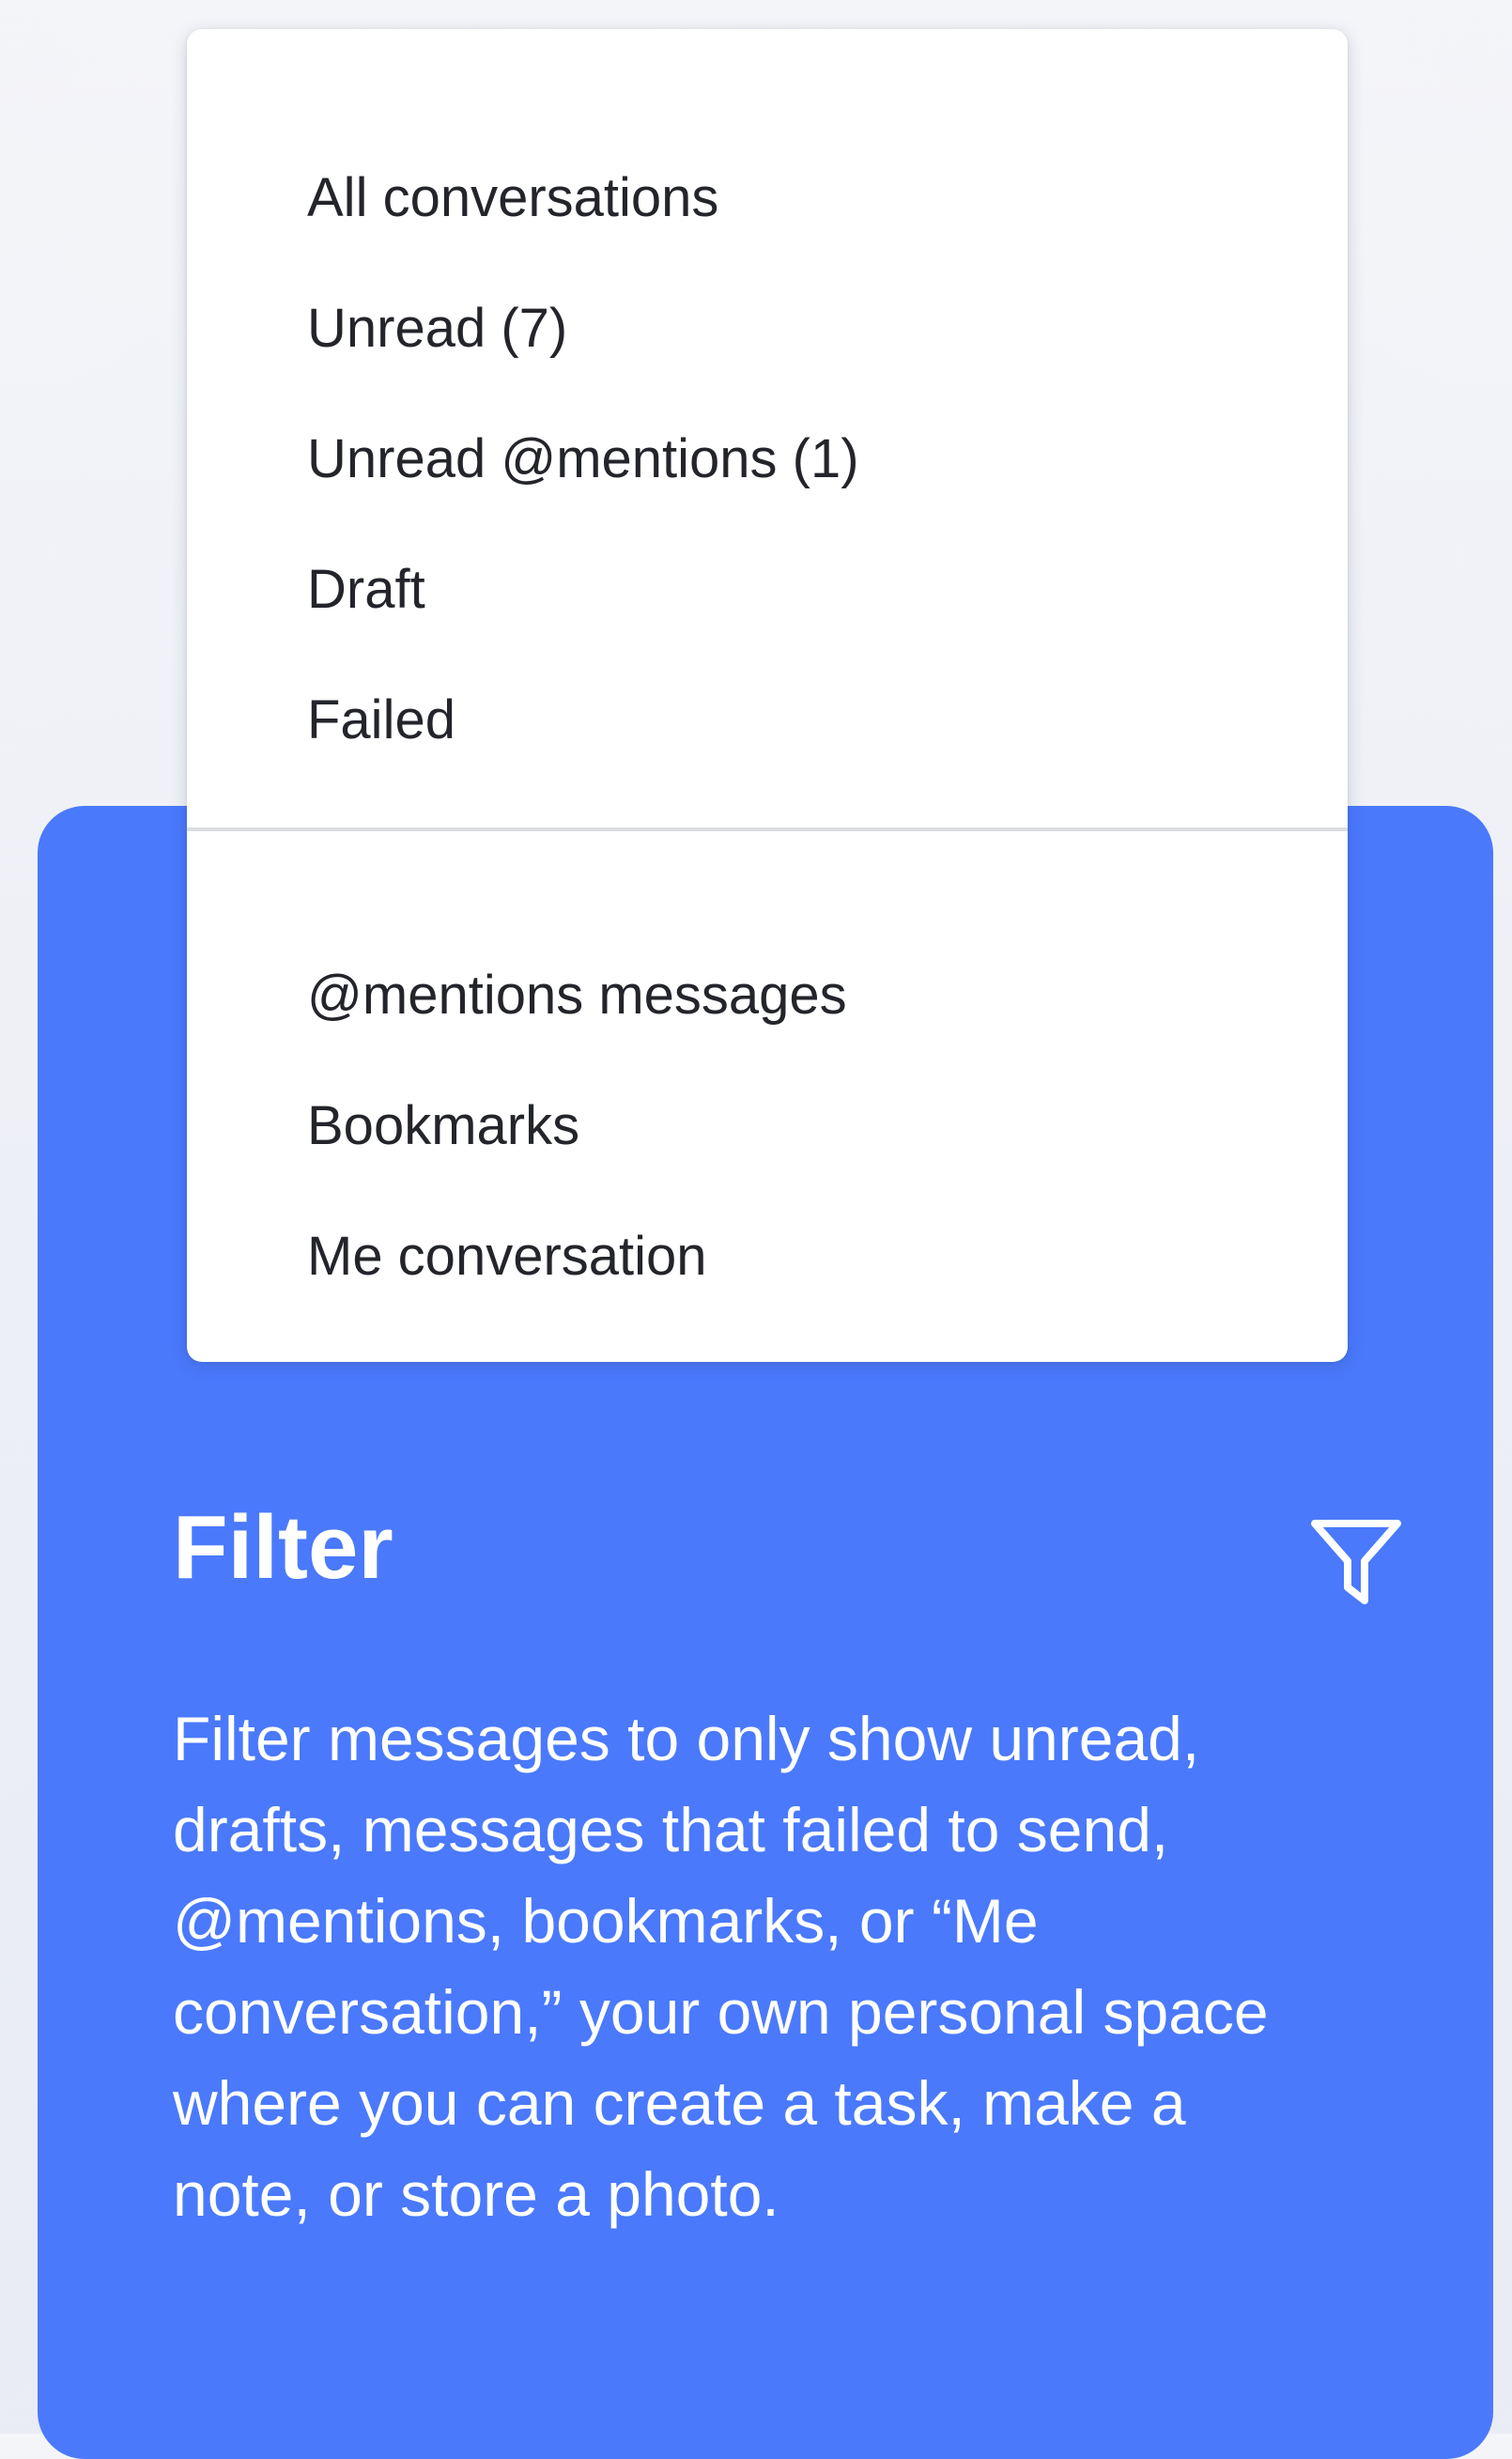 The width and height of the screenshot is (1512, 2459). What do you see at coordinates (768, 589) in the screenshot?
I see `menu-item-draft: Draft` at bounding box center [768, 589].